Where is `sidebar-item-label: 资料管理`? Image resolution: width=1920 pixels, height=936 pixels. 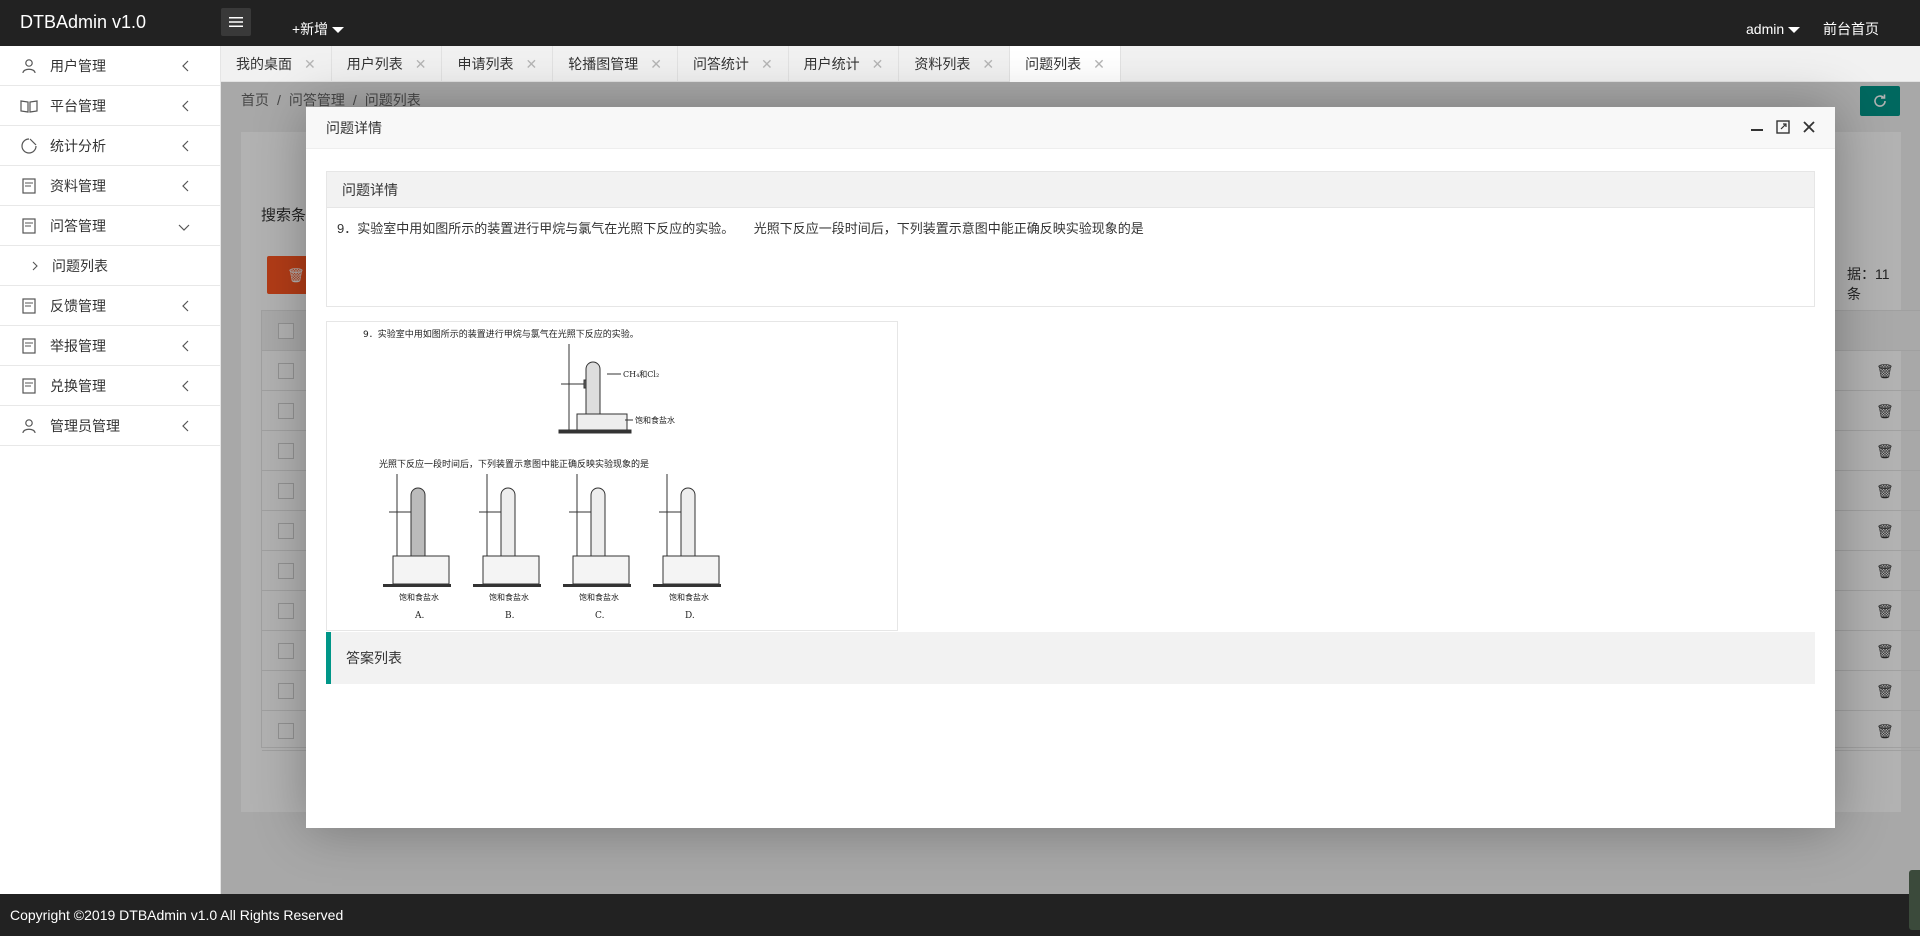 sidebar-item-label: 资料管理 is located at coordinates (78, 185).